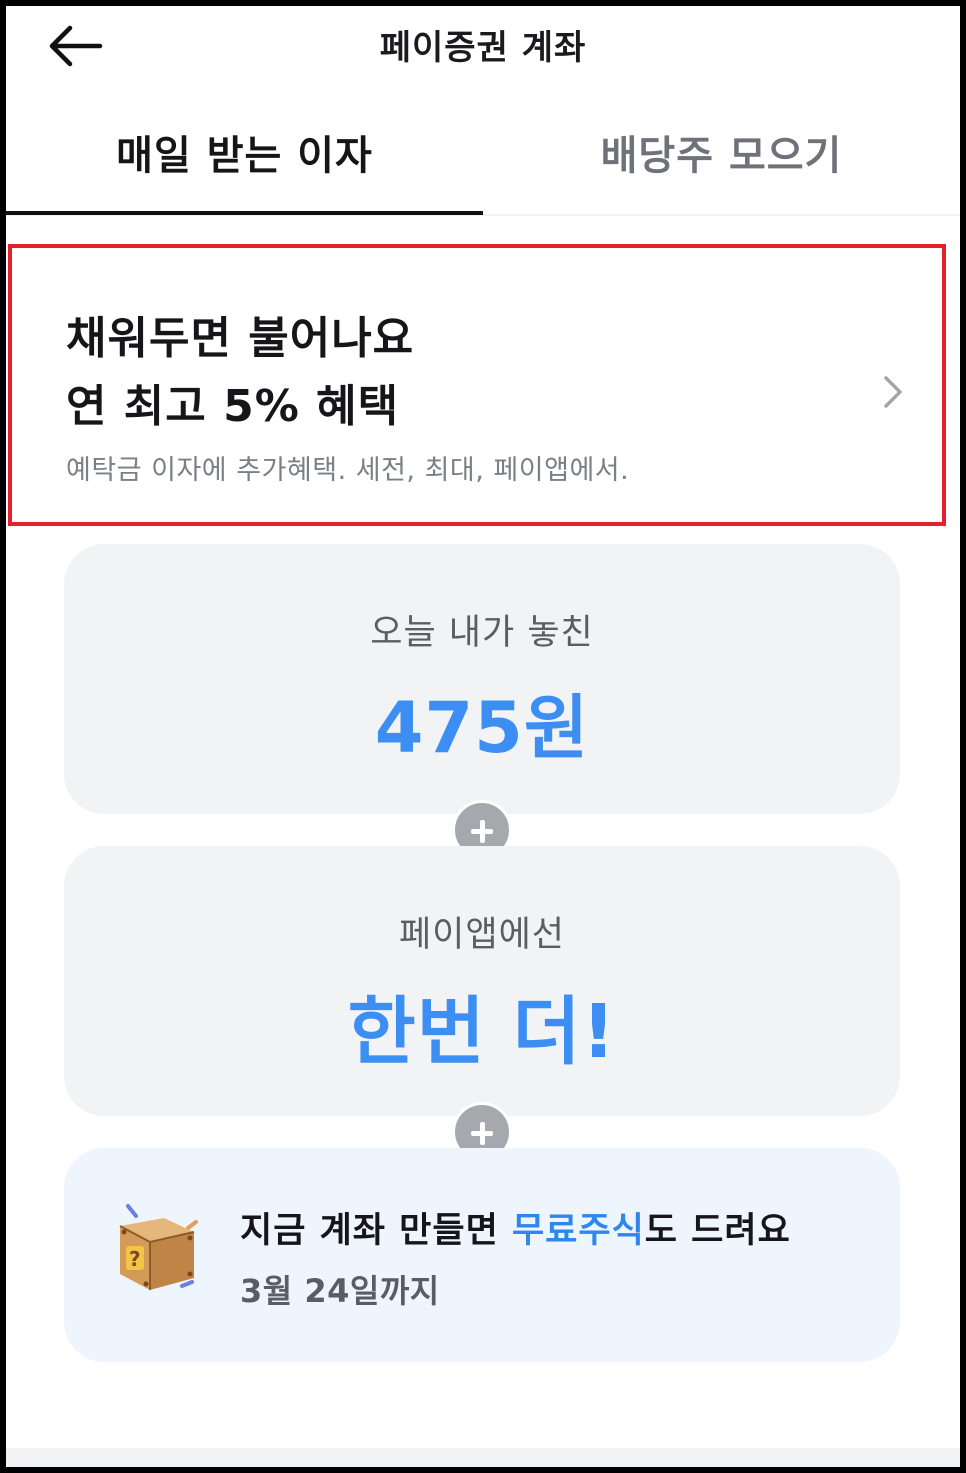  I want to click on tab-dividend-stocks: 배당주 모으기, so click(721, 166).